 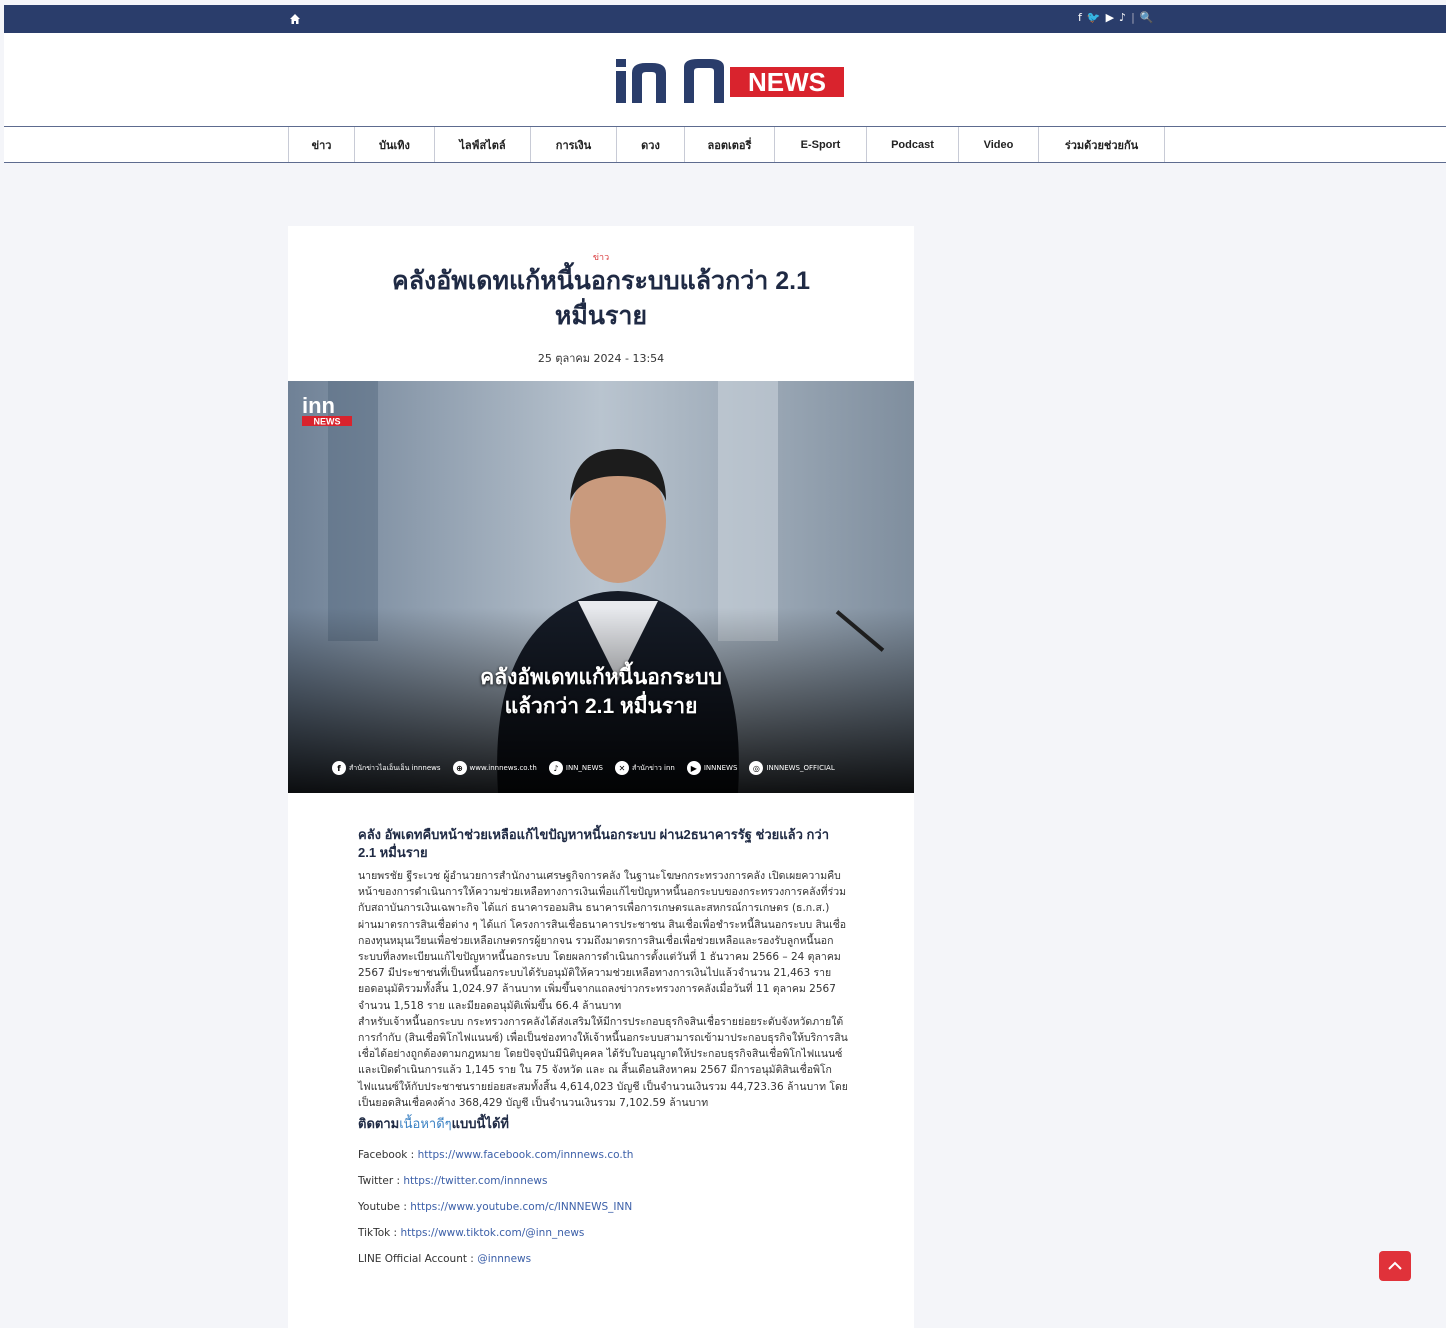 What do you see at coordinates (475, 1181) in the screenshot?
I see `twitter-url: https://twitter.com/innnews` at bounding box center [475, 1181].